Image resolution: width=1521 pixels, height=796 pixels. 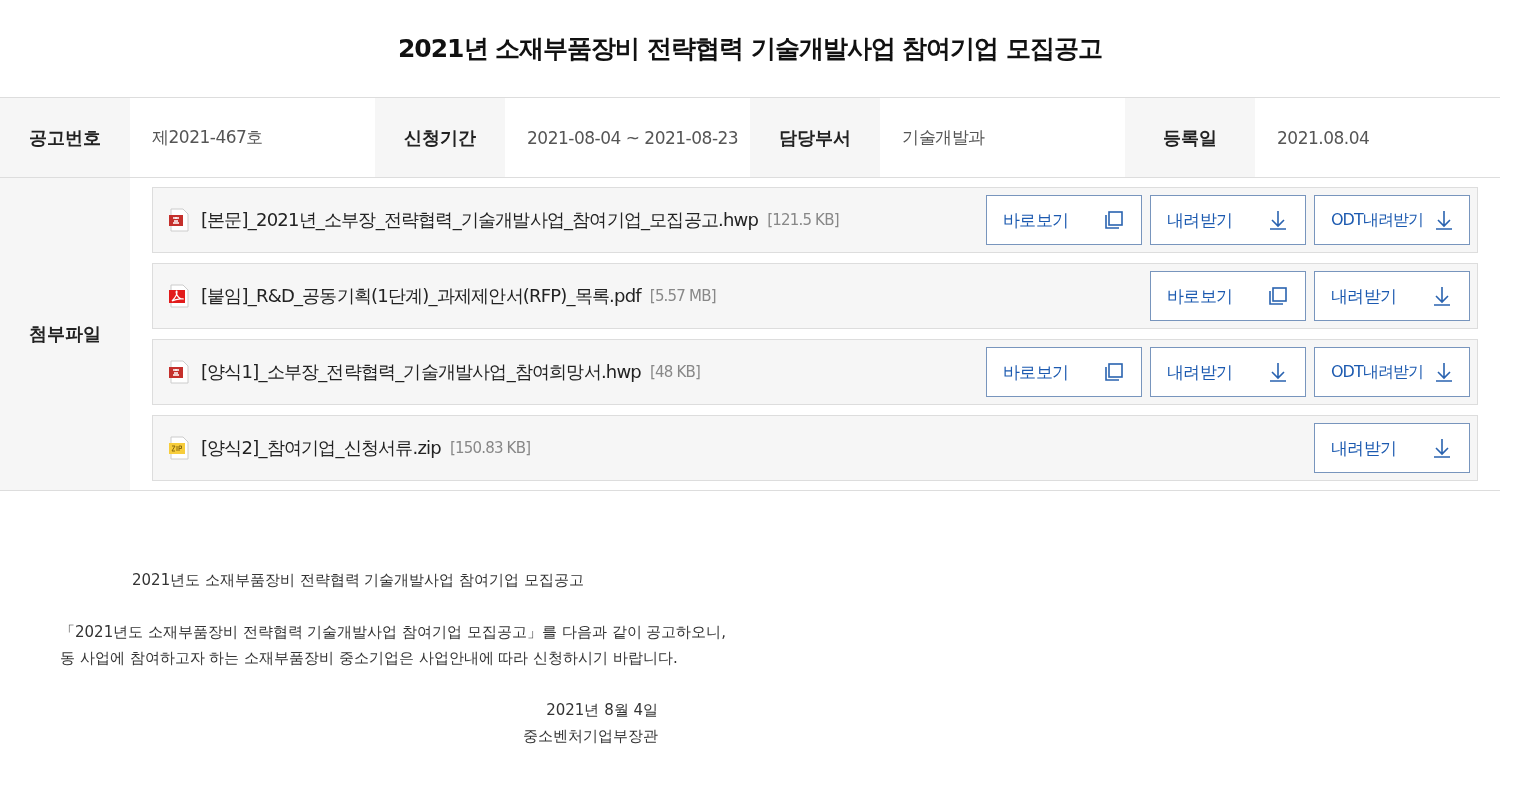 I want to click on page-title: 2021년 소재부품장비 전략협력 기술개발사업 참여기업 모집공고, so click(x=750, y=49).